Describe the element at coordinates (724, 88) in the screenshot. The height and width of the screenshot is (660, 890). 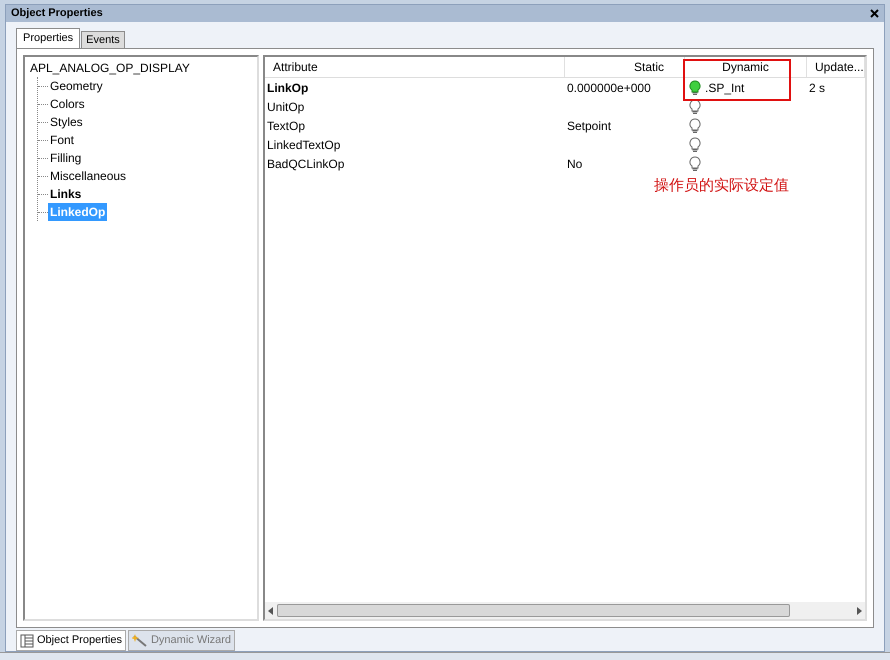
I see `table-cell-text: .SP_Int` at that location.